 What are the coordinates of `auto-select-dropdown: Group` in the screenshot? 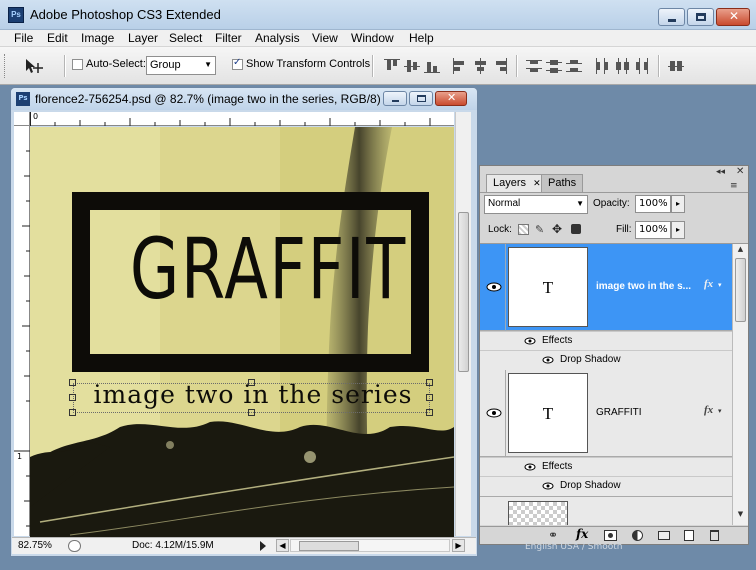 It's located at (181, 65).